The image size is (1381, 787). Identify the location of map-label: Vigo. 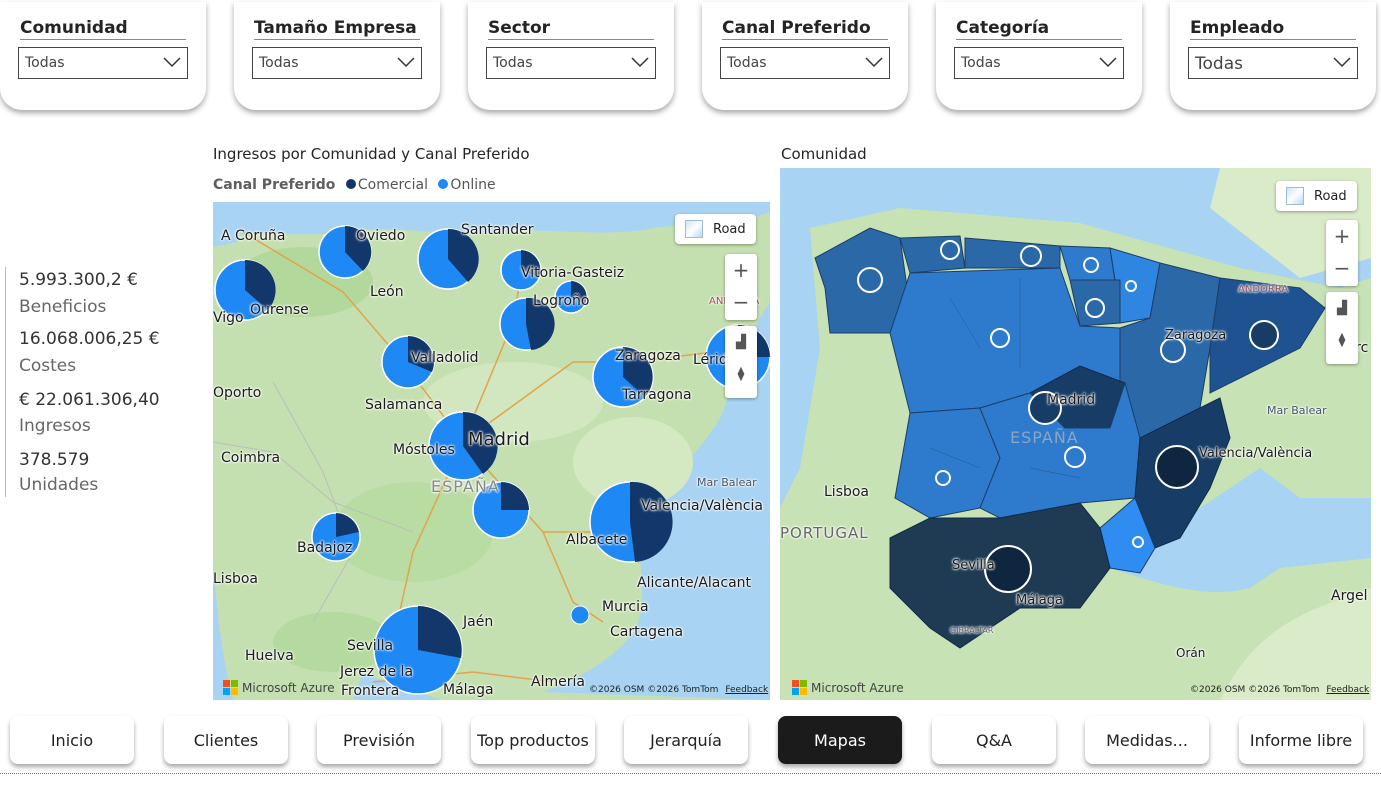
(228, 318).